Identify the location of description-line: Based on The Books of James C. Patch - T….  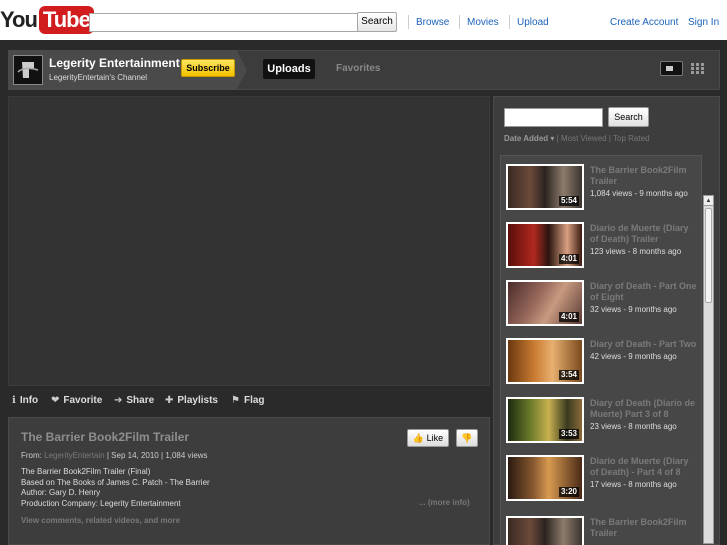
(115, 482).